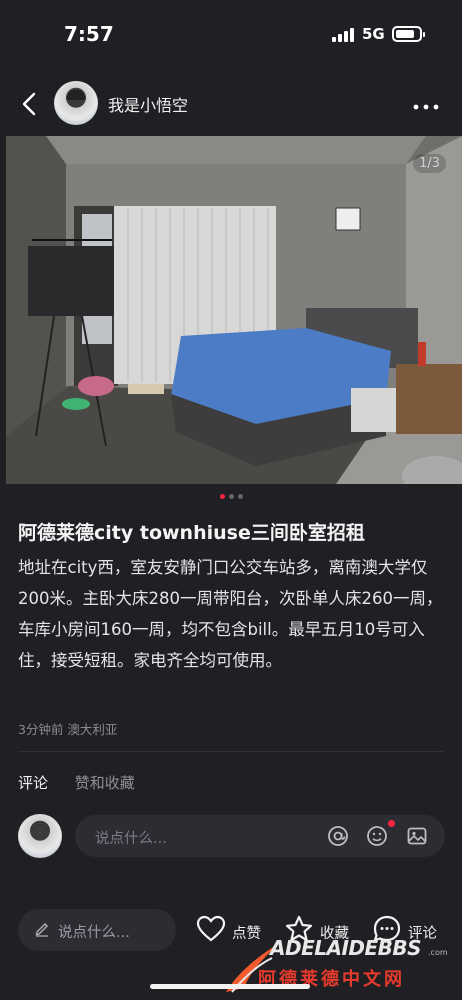 The width and height of the screenshot is (462, 1000). I want to click on back-button, so click(31, 104).